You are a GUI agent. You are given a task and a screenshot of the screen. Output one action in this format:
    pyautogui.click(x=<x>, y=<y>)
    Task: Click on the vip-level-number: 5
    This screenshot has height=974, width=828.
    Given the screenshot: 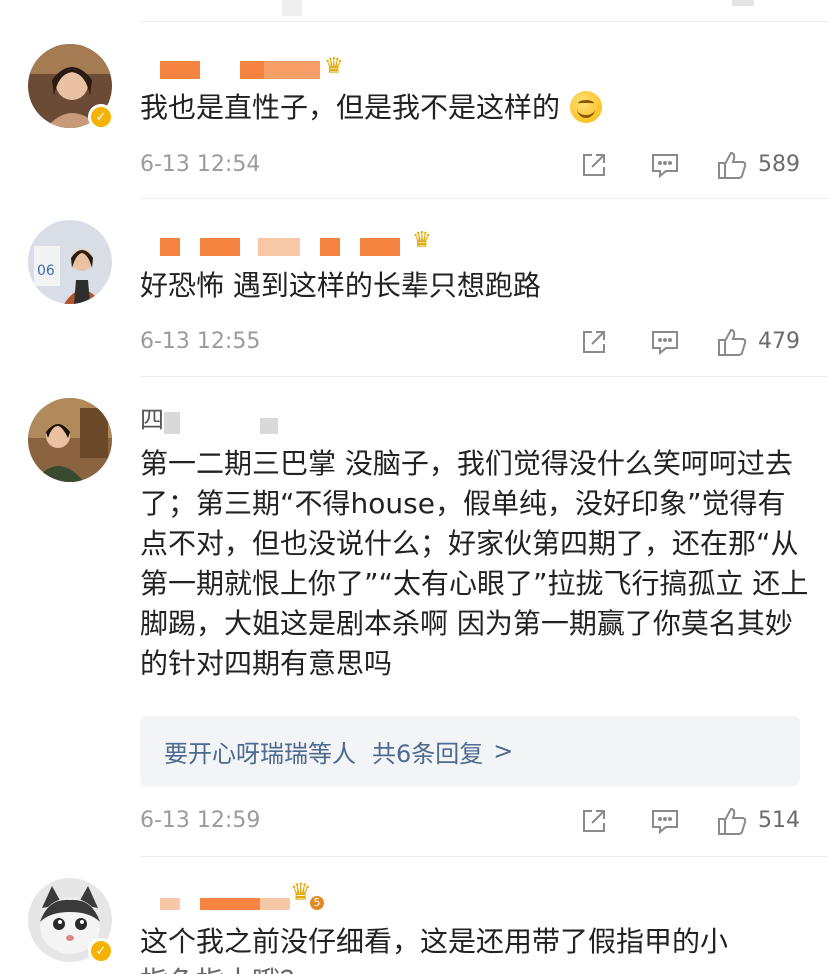 What is the action you would take?
    pyautogui.click(x=317, y=903)
    